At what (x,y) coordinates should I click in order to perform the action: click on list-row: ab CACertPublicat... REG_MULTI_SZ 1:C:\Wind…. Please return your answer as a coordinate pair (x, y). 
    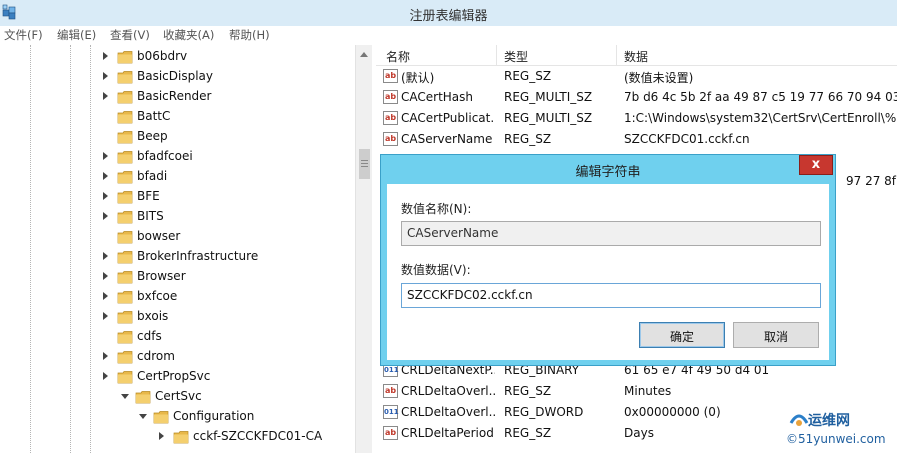
    Looking at the image, I should click on (636, 118).